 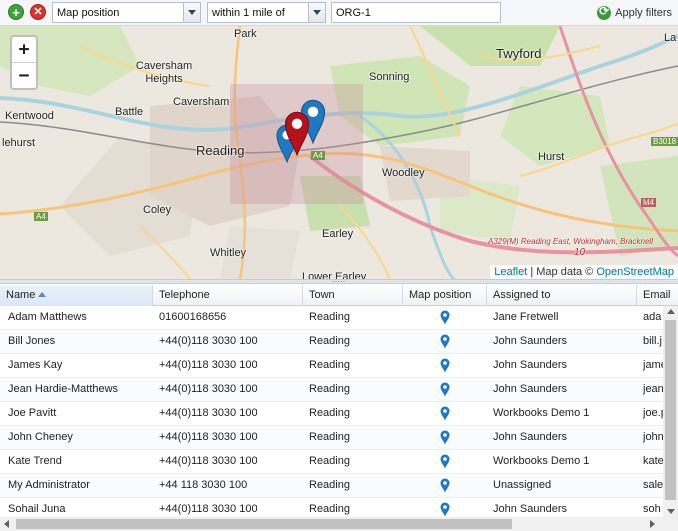 I want to click on map-label-sonning: Sonning, so click(x=389, y=77).